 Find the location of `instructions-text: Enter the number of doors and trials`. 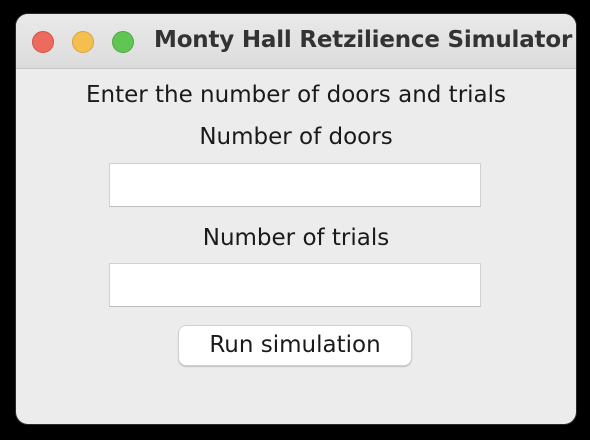

instructions-text: Enter the number of doors and trials is located at coordinates (296, 95).